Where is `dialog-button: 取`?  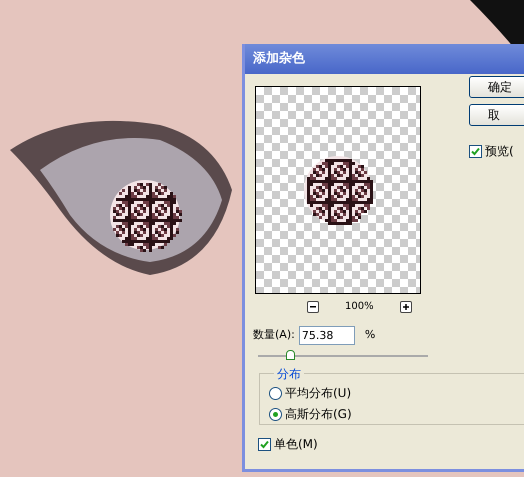 dialog-button: 取 is located at coordinates (496, 115).